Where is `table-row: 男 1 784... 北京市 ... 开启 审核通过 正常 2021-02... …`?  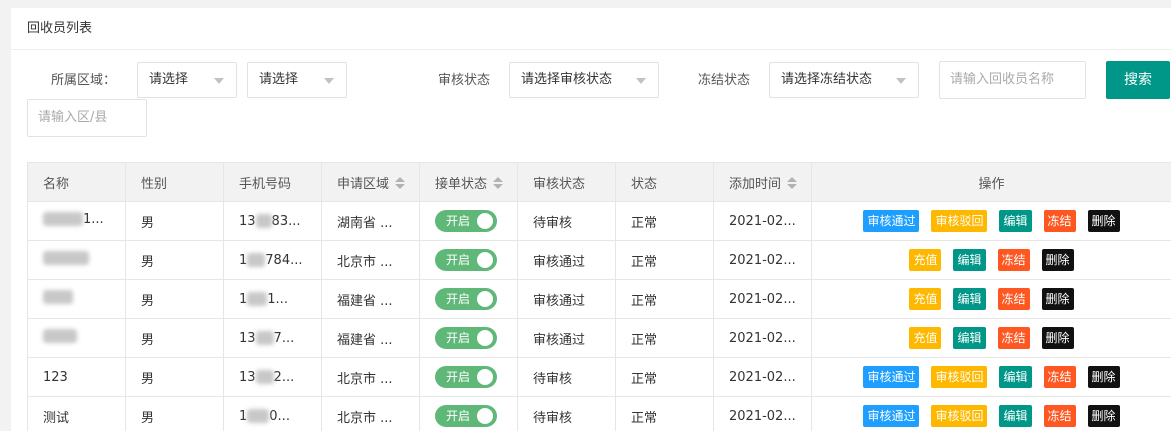
table-row: 男 1 784... 北京市 ... 开启 审核通过 正常 2021-02... … is located at coordinates (599, 260).